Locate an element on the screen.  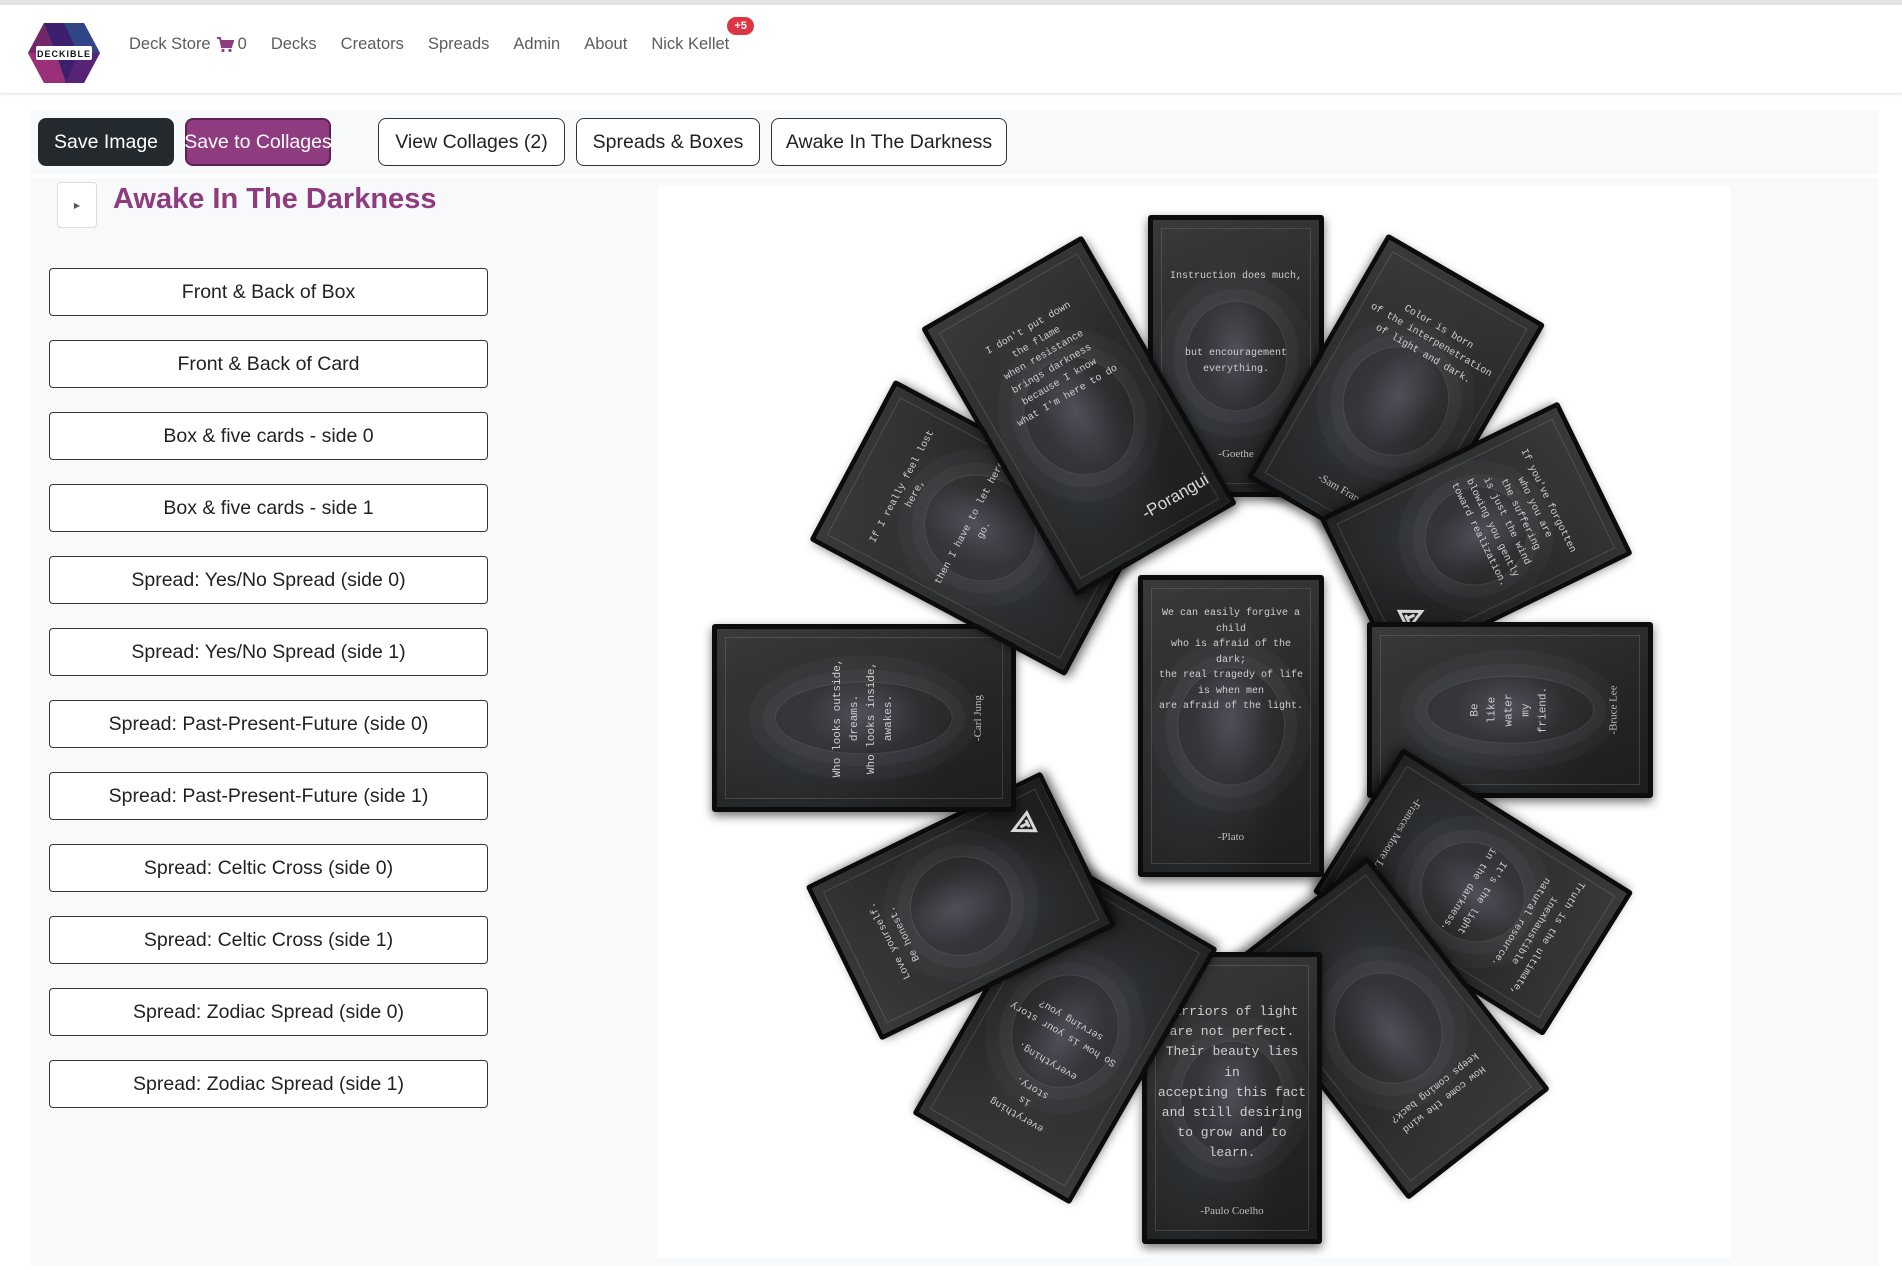
nav-deck-store-label: Deck Store is located at coordinates (170, 44).